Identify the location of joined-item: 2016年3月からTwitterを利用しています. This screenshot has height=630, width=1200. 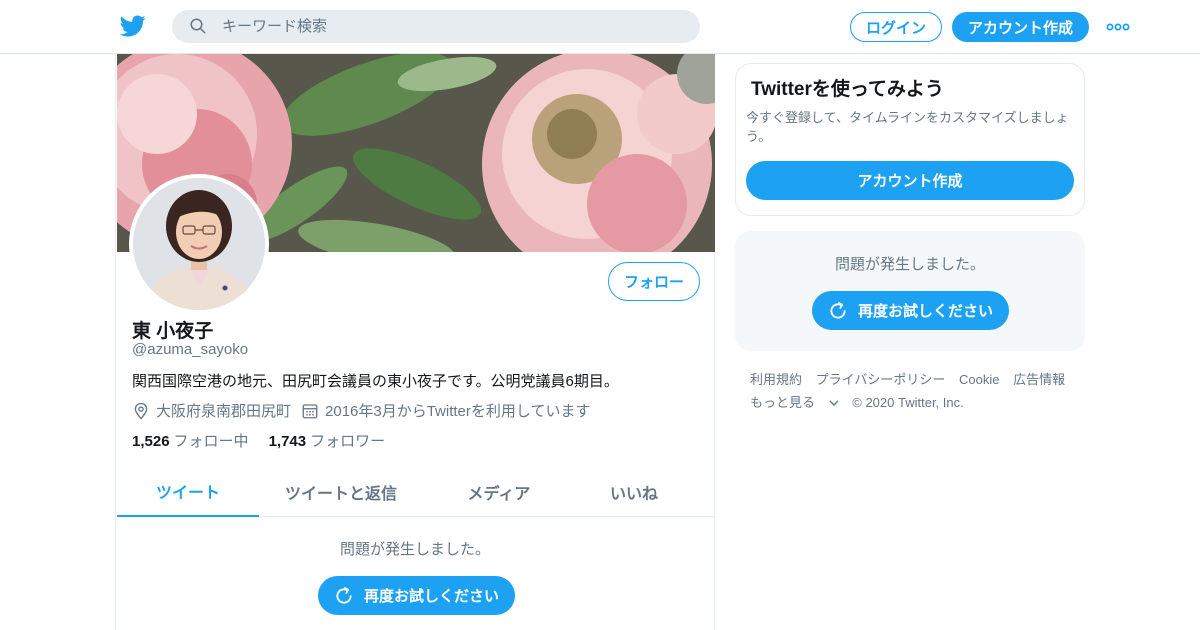
(445, 410).